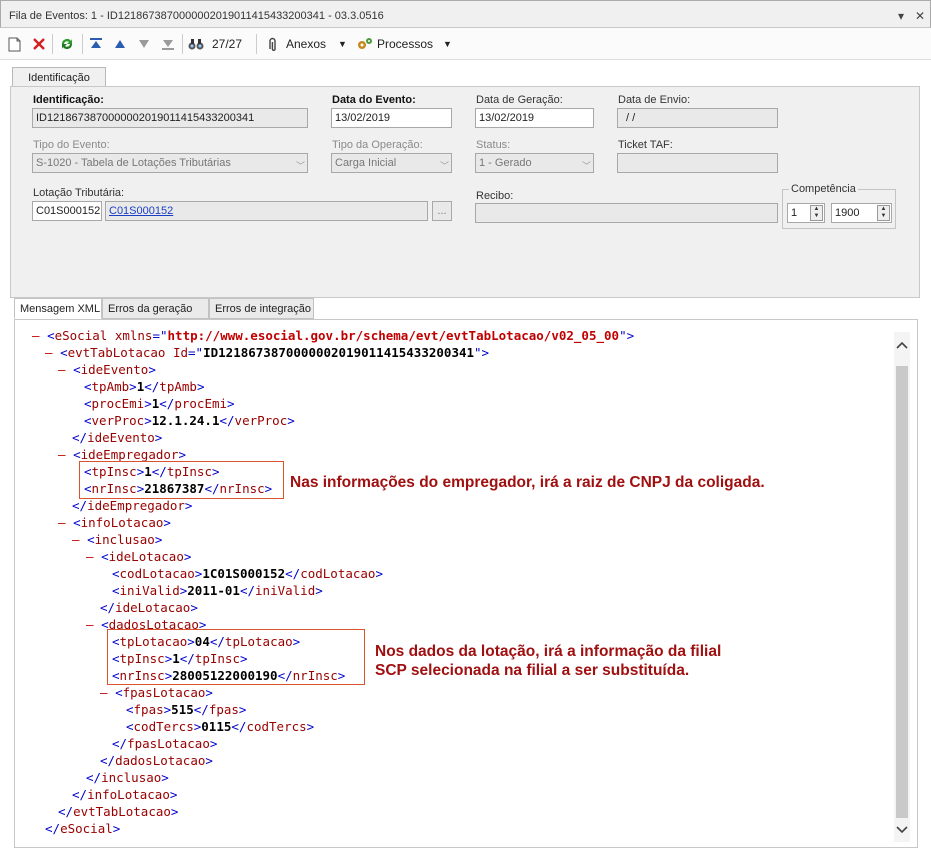 Image resolution: width=931 pixels, height=848 pixels. What do you see at coordinates (374, 100) in the screenshot?
I see `data-evento-label: Data do Evento:` at bounding box center [374, 100].